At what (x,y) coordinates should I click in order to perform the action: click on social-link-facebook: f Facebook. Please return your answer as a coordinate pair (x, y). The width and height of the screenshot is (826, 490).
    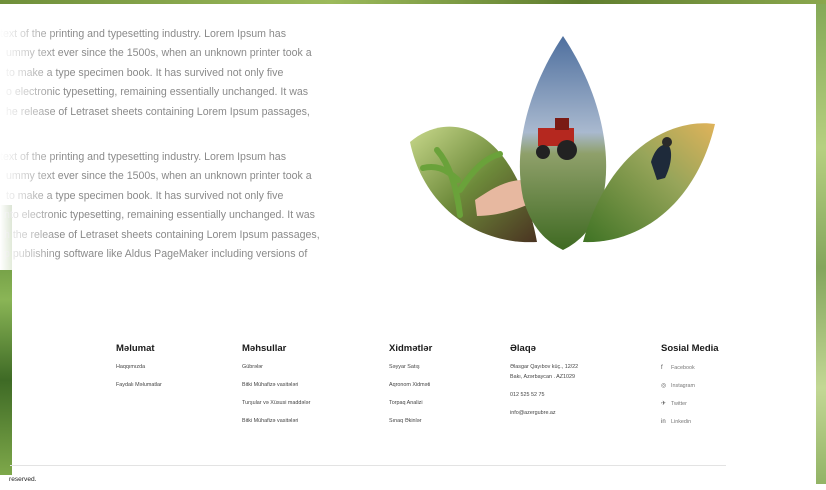
    Looking at the image, I should click on (690, 367).